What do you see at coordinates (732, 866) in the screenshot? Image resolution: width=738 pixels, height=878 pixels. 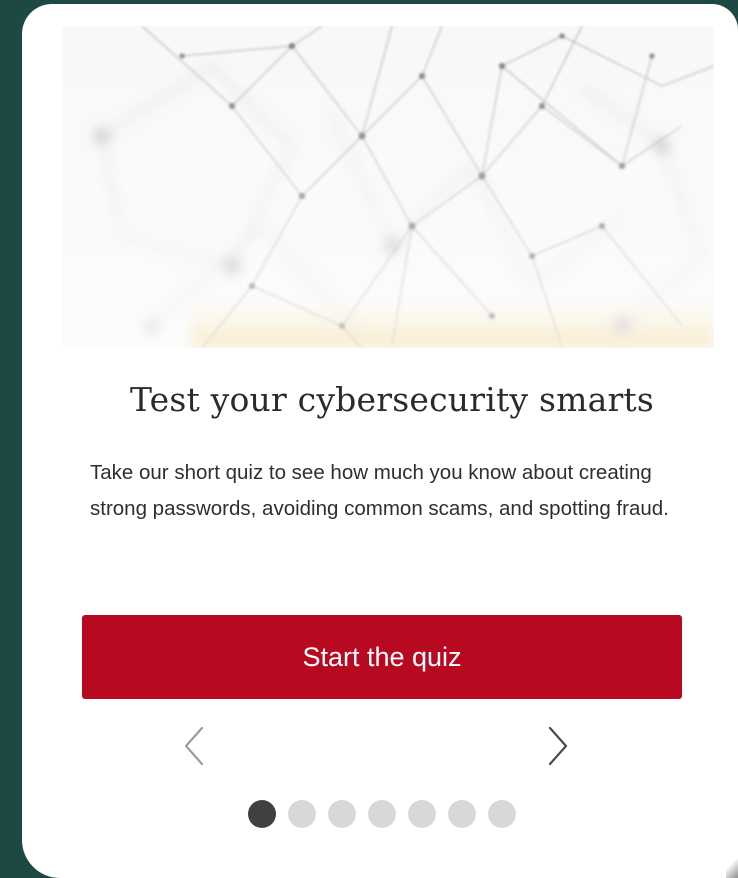 I see `page-curl` at bounding box center [732, 866].